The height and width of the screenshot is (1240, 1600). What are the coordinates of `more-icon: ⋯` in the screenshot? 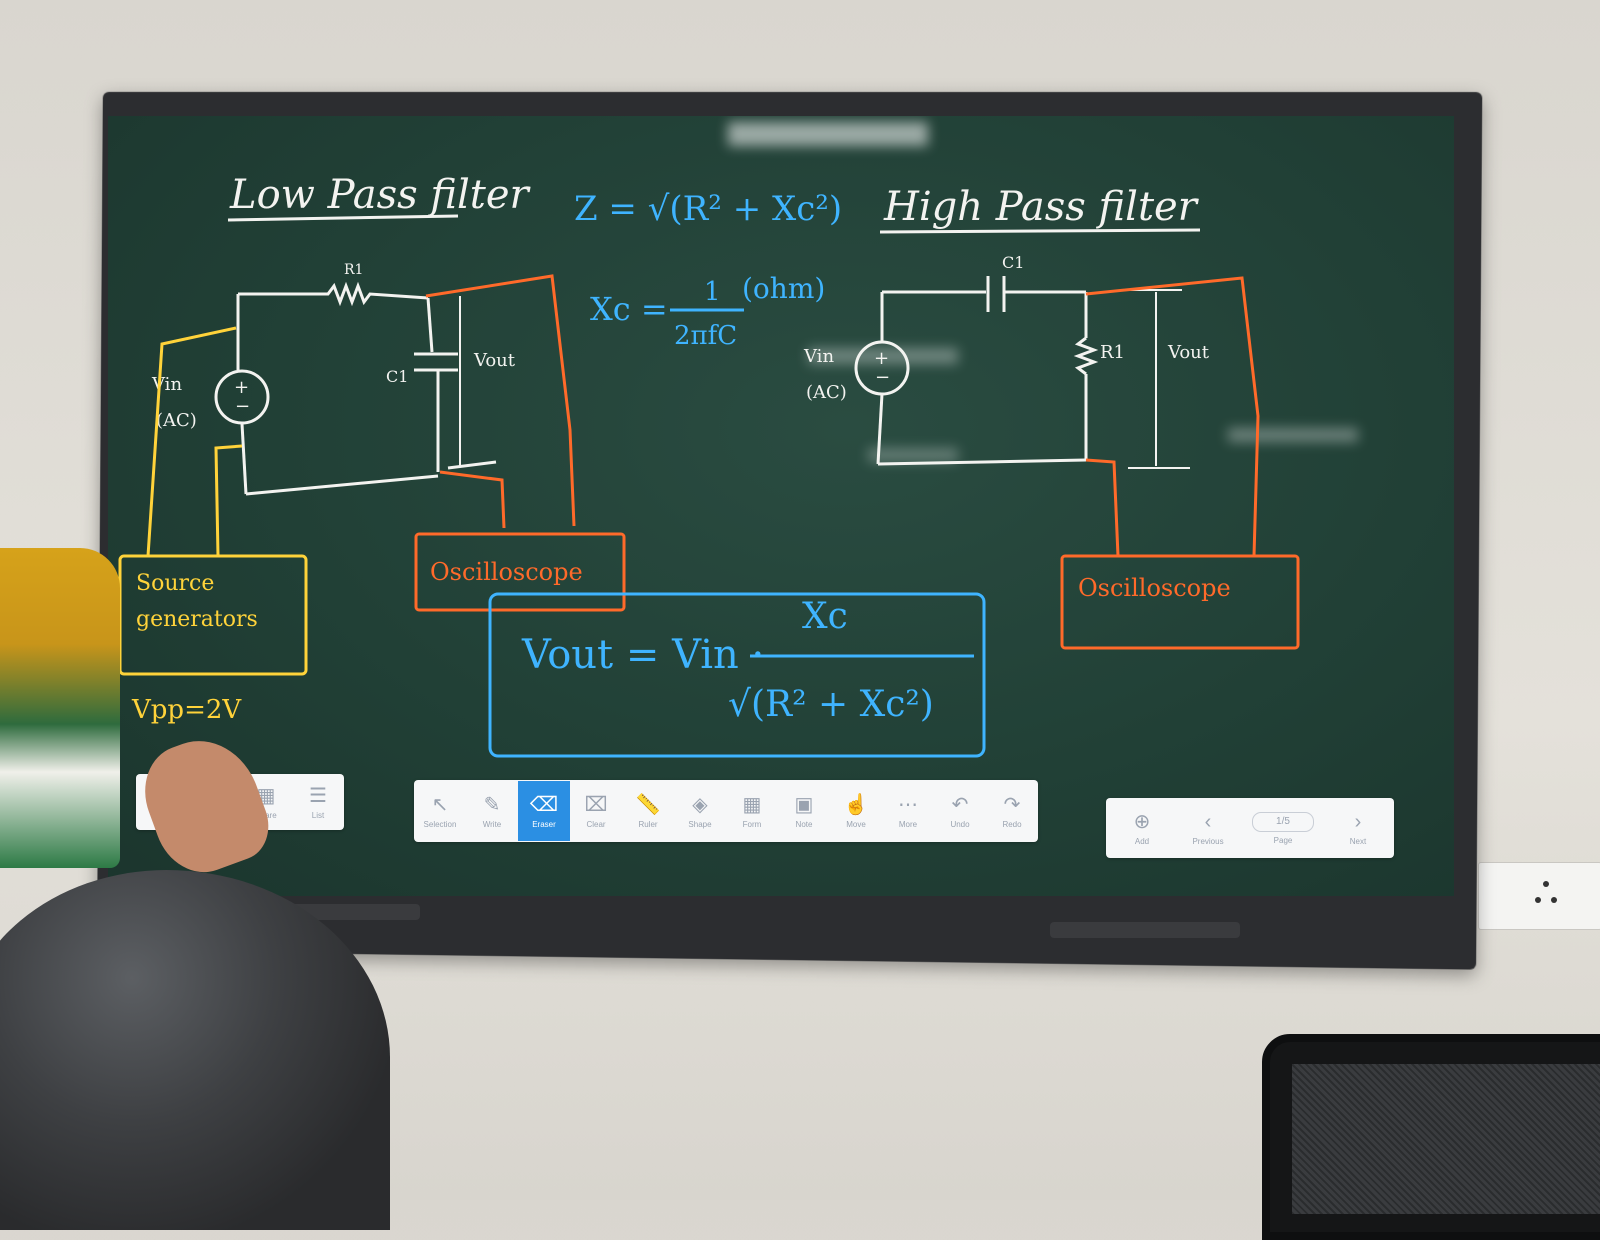 It's located at (908, 804).